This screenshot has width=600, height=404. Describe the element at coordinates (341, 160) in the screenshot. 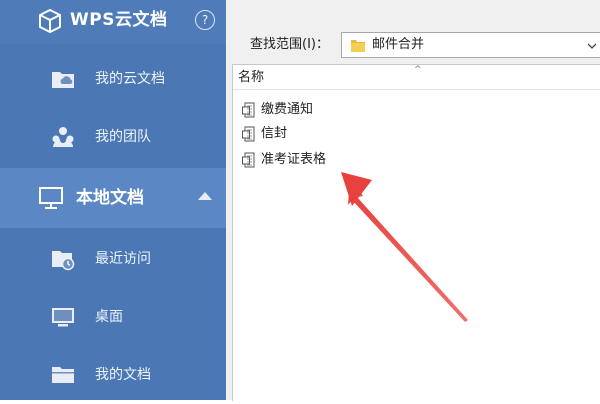

I see `list-item: 准考证表格` at that location.